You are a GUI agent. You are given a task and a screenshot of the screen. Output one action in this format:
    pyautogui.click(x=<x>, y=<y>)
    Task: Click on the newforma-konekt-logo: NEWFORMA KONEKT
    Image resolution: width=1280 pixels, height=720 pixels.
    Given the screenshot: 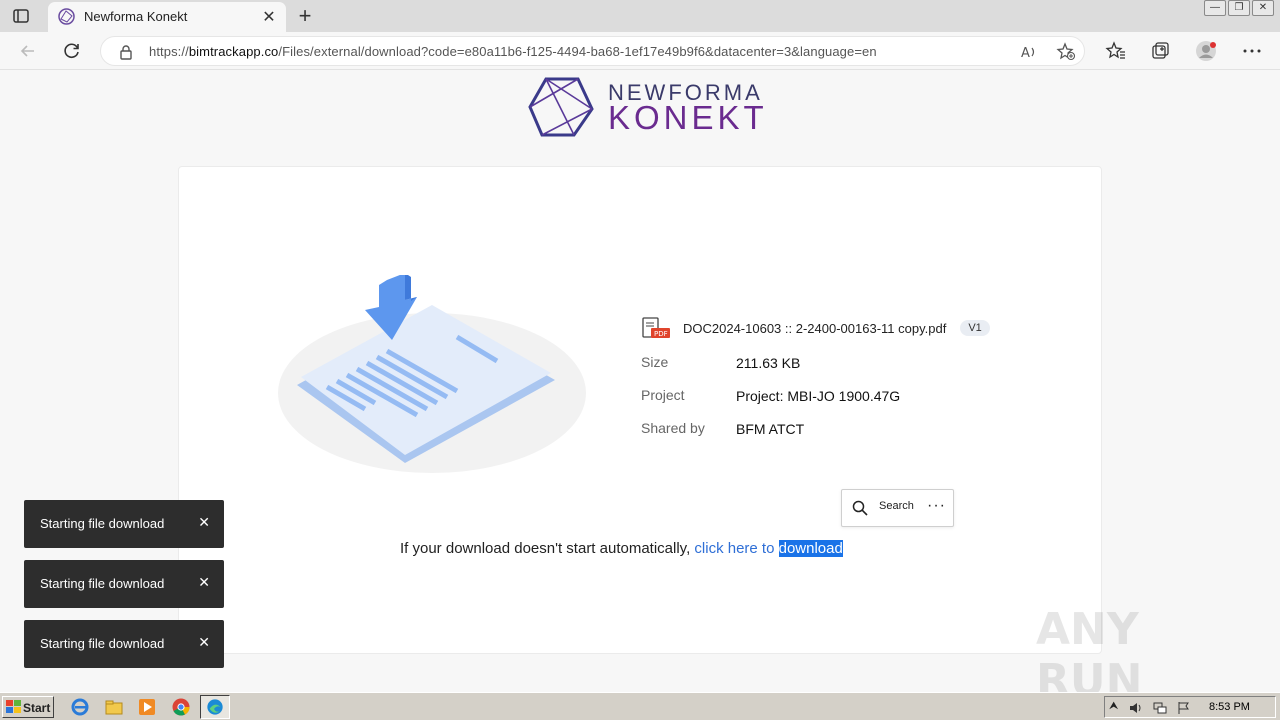 What is the action you would take?
    pyautogui.click(x=646, y=105)
    